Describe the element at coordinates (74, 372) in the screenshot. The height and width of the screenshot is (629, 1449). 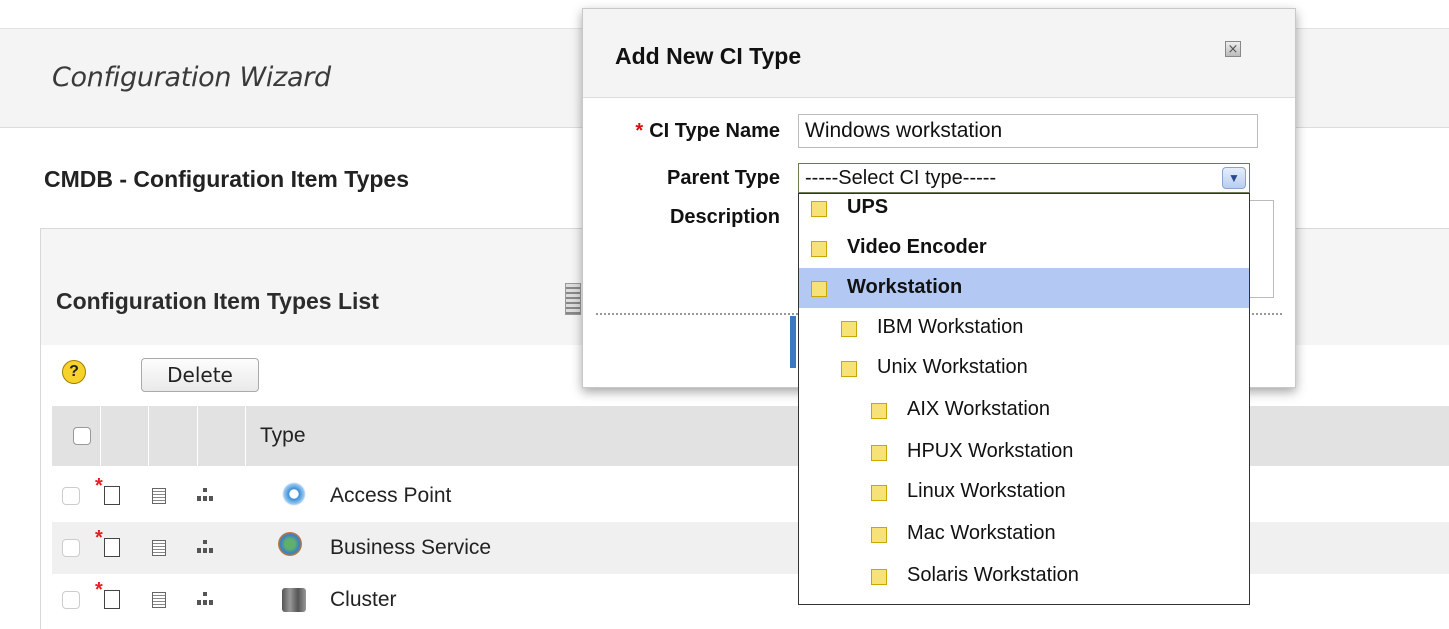
I see `help-icon: ?` at that location.